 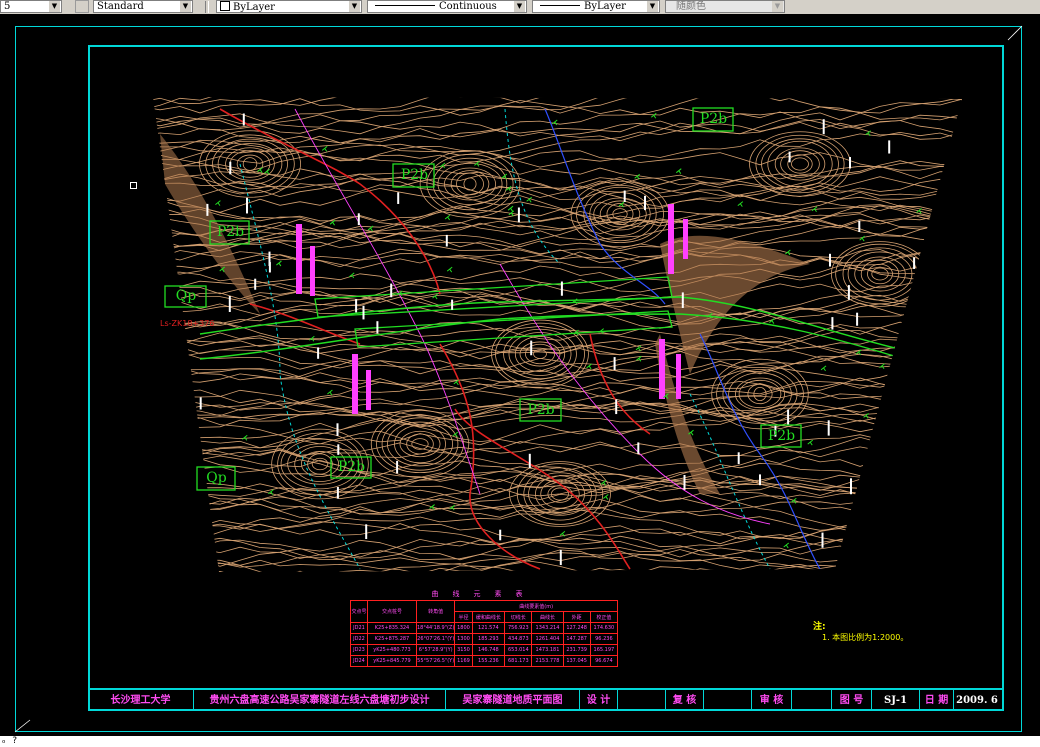 I want to click on toolbar-separator, so click(x=207, y=7).